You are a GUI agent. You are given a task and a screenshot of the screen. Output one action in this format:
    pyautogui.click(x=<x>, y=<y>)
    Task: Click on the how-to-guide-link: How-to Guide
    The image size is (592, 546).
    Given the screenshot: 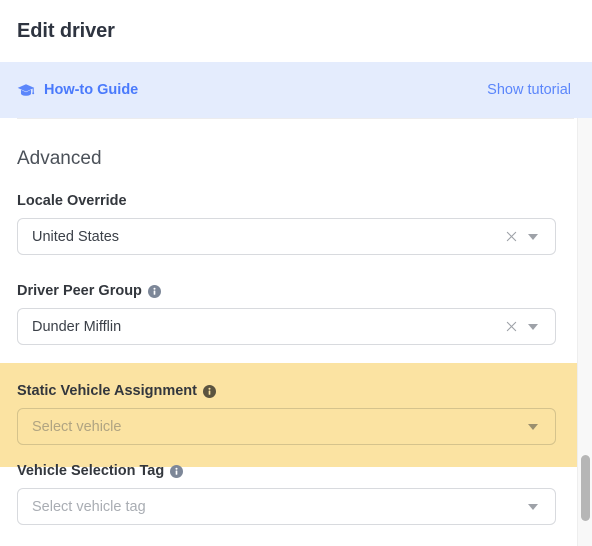 What is the action you would take?
    pyautogui.click(x=77, y=90)
    